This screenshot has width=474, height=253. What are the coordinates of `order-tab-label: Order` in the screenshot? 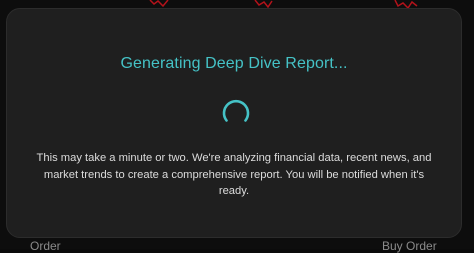 It's located at (45, 246).